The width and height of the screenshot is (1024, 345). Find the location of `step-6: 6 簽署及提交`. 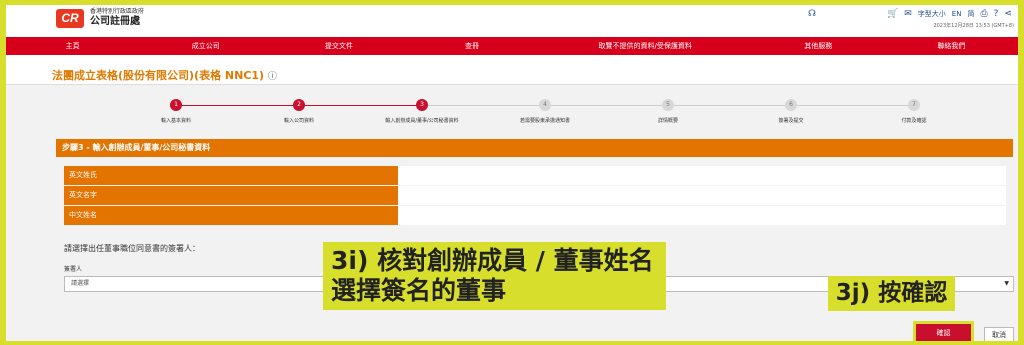

step-6: 6 簽署及提交 is located at coordinates (791, 111).